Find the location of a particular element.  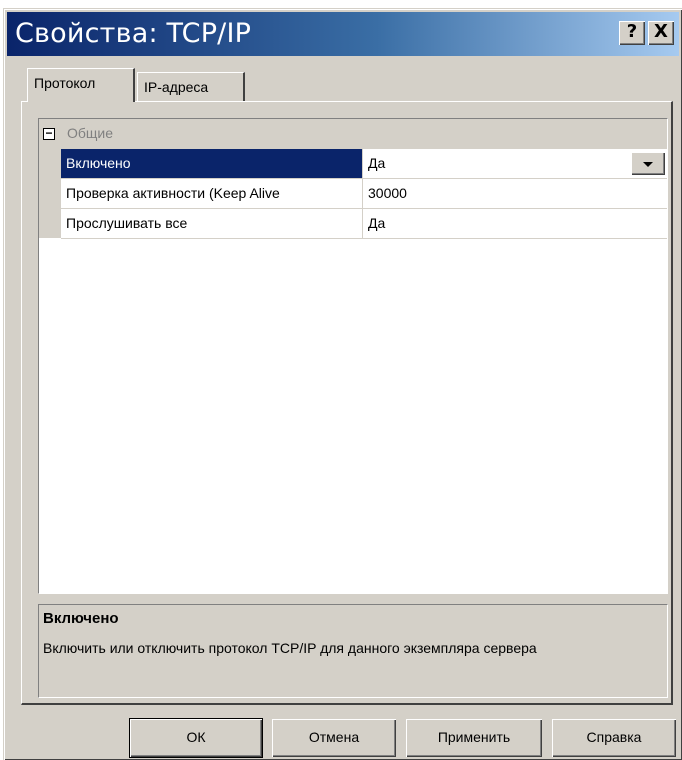

property-row-listen-all: Прослушивать все Да is located at coordinates (364, 224).